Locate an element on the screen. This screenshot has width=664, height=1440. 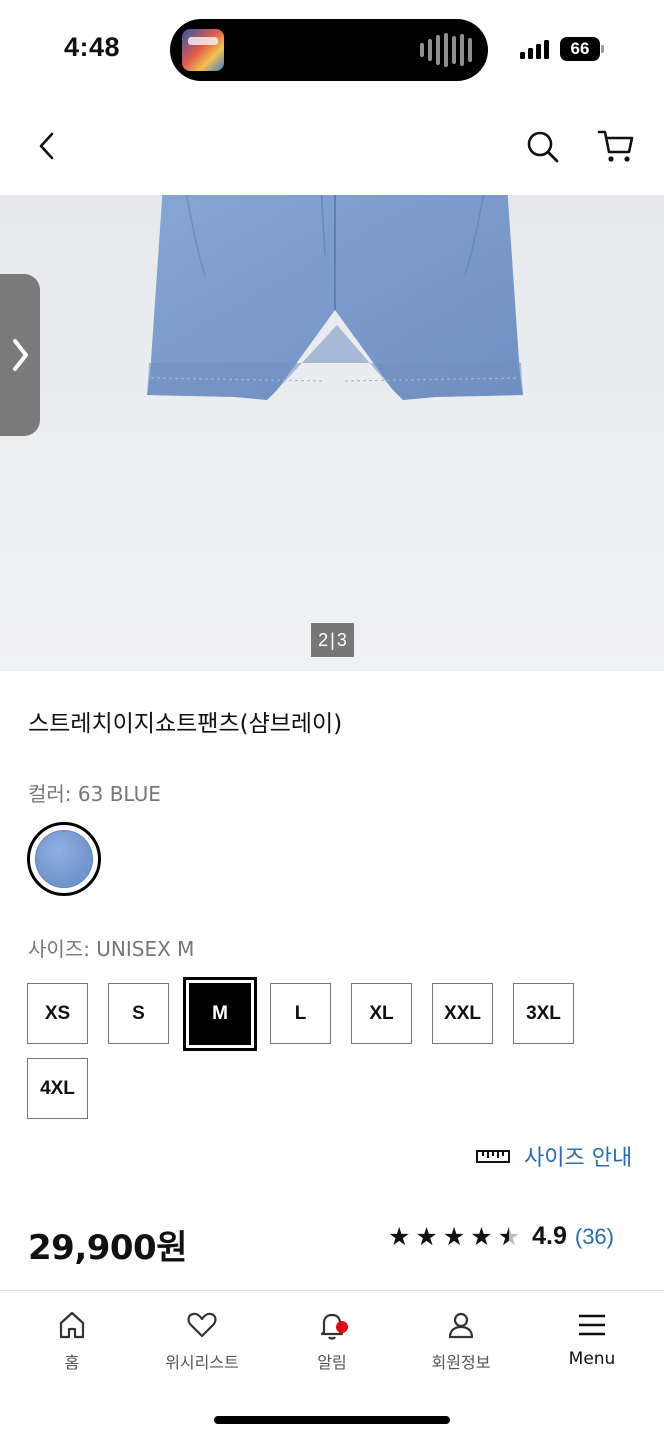
color-swatch-blue is located at coordinates (64, 859).